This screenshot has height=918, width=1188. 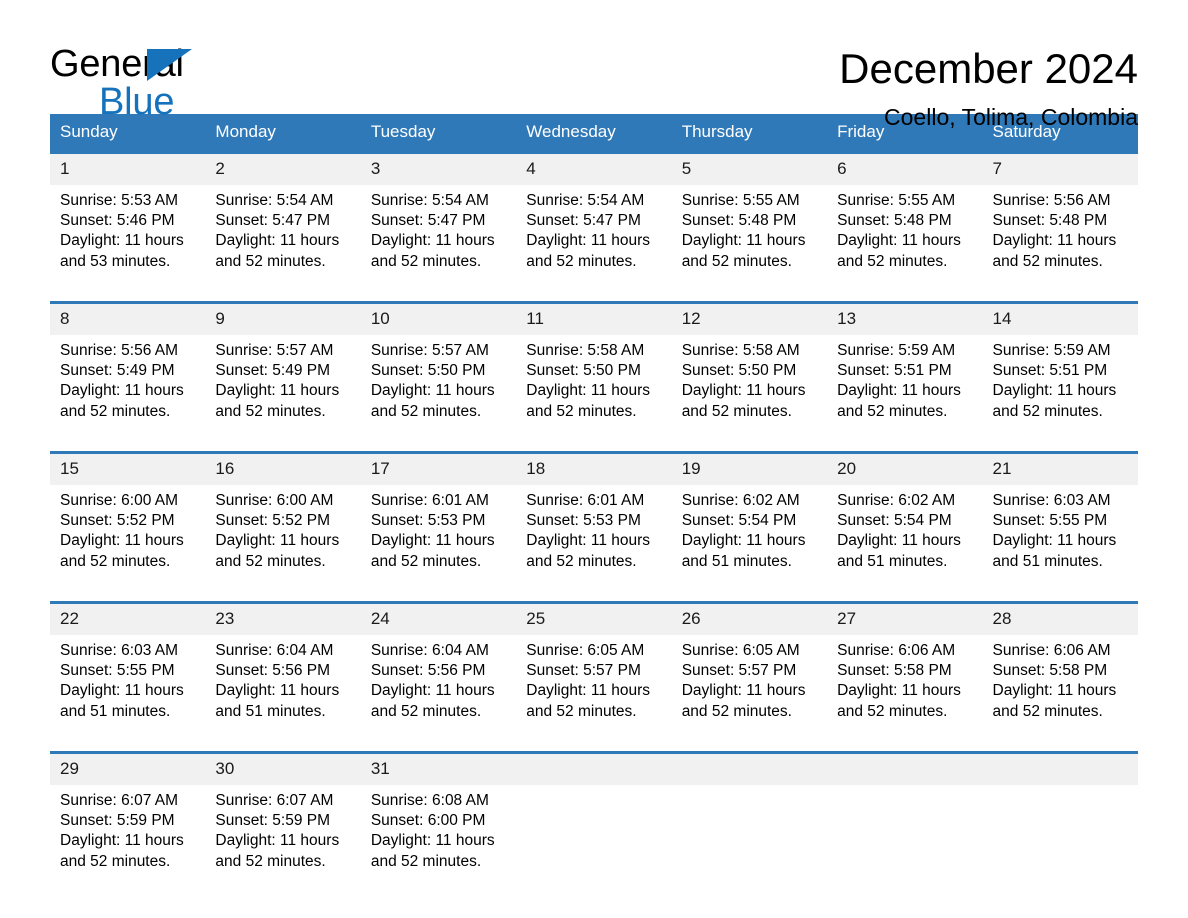 I want to click on day-number: 18, so click(x=594, y=468).